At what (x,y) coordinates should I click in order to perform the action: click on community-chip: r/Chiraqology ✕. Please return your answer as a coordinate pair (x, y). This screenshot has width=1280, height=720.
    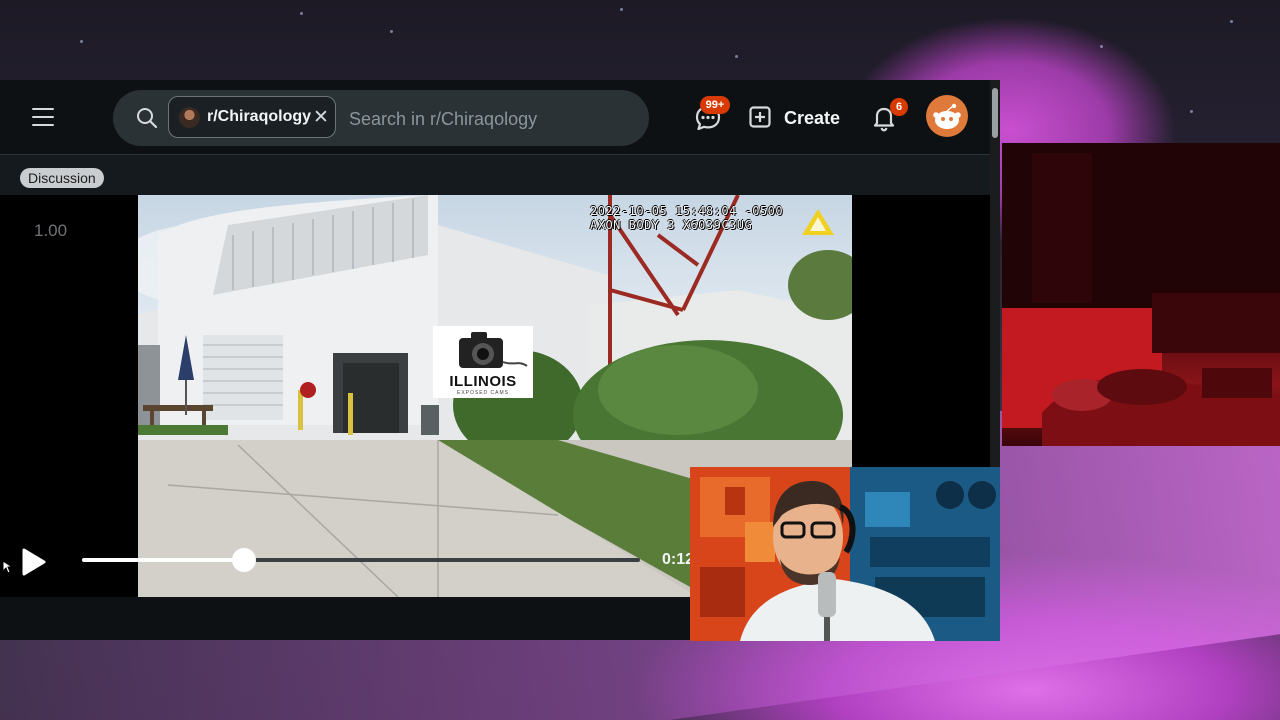
    Looking at the image, I should click on (252, 117).